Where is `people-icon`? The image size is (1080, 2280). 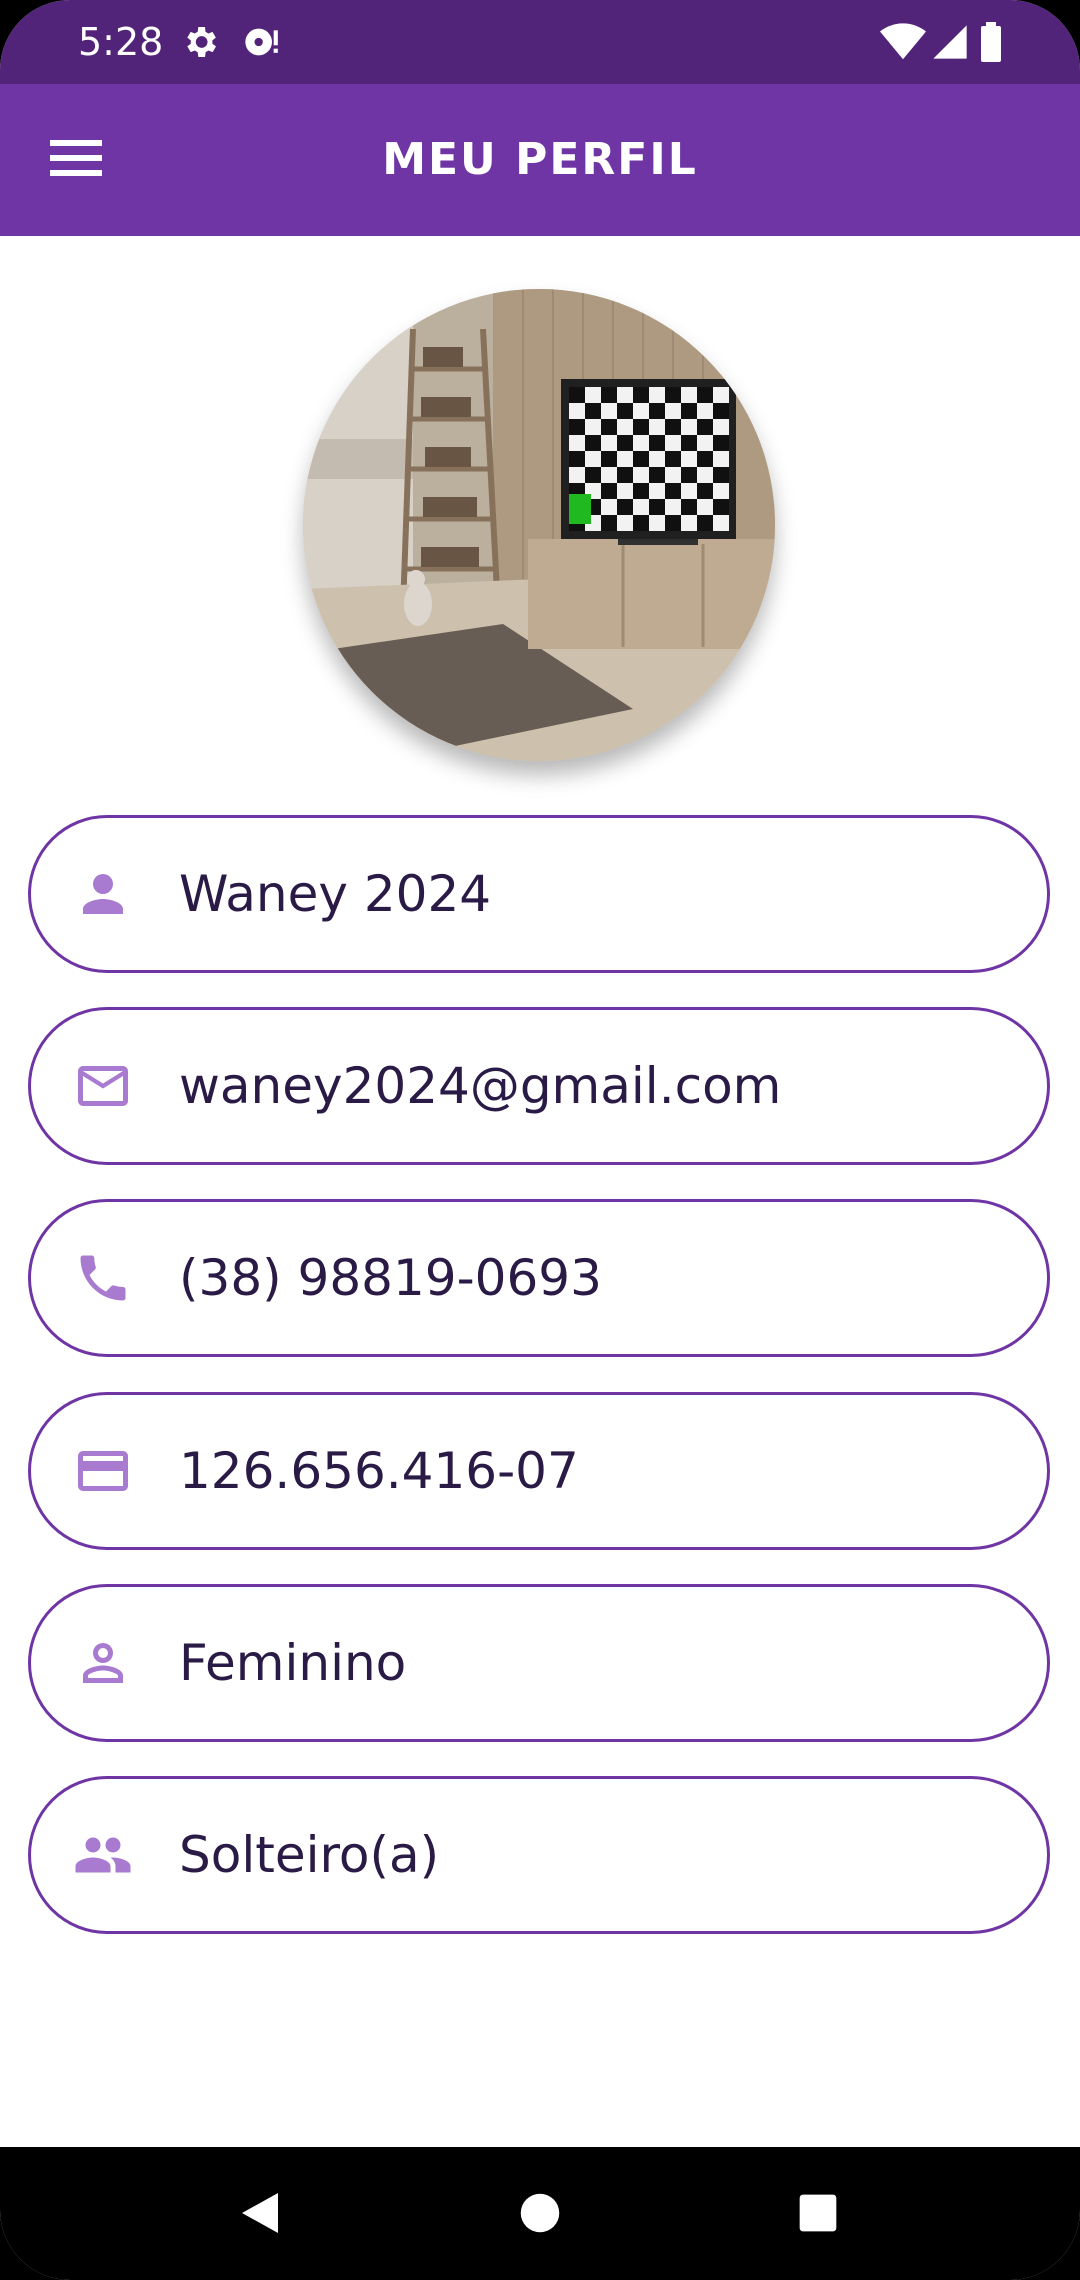
people-icon is located at coordinates (103, 1855).